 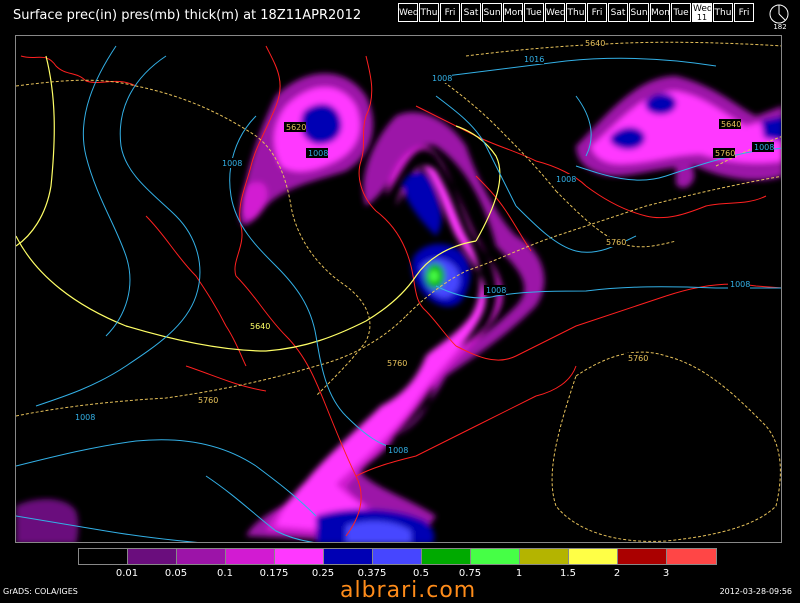 What do you see at coordinates (568, 573) in the screenshot?
I see `legend-label: 1.5` at bounding box center [568, 573].